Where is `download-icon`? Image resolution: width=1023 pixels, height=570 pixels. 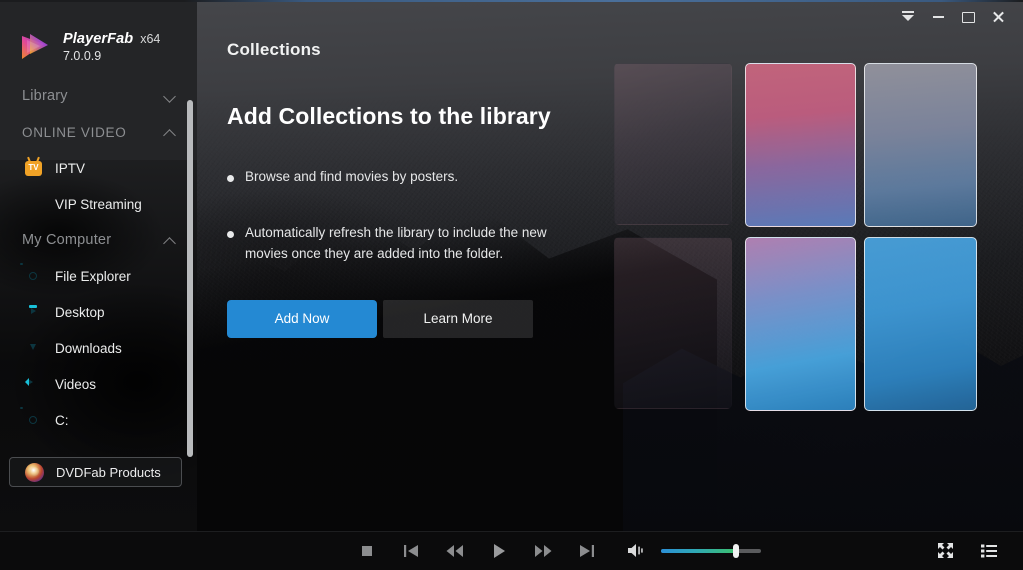
download-icon is located at coordinates (33, 348).